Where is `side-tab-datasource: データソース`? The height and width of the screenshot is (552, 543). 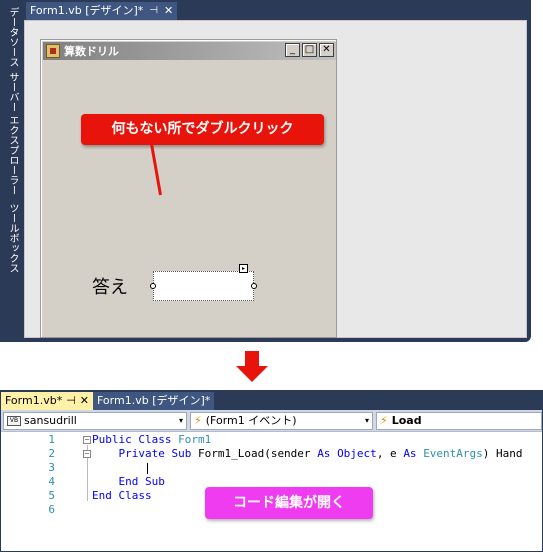
side-tab-datasource: データソース is located at coordinates (12, 37).